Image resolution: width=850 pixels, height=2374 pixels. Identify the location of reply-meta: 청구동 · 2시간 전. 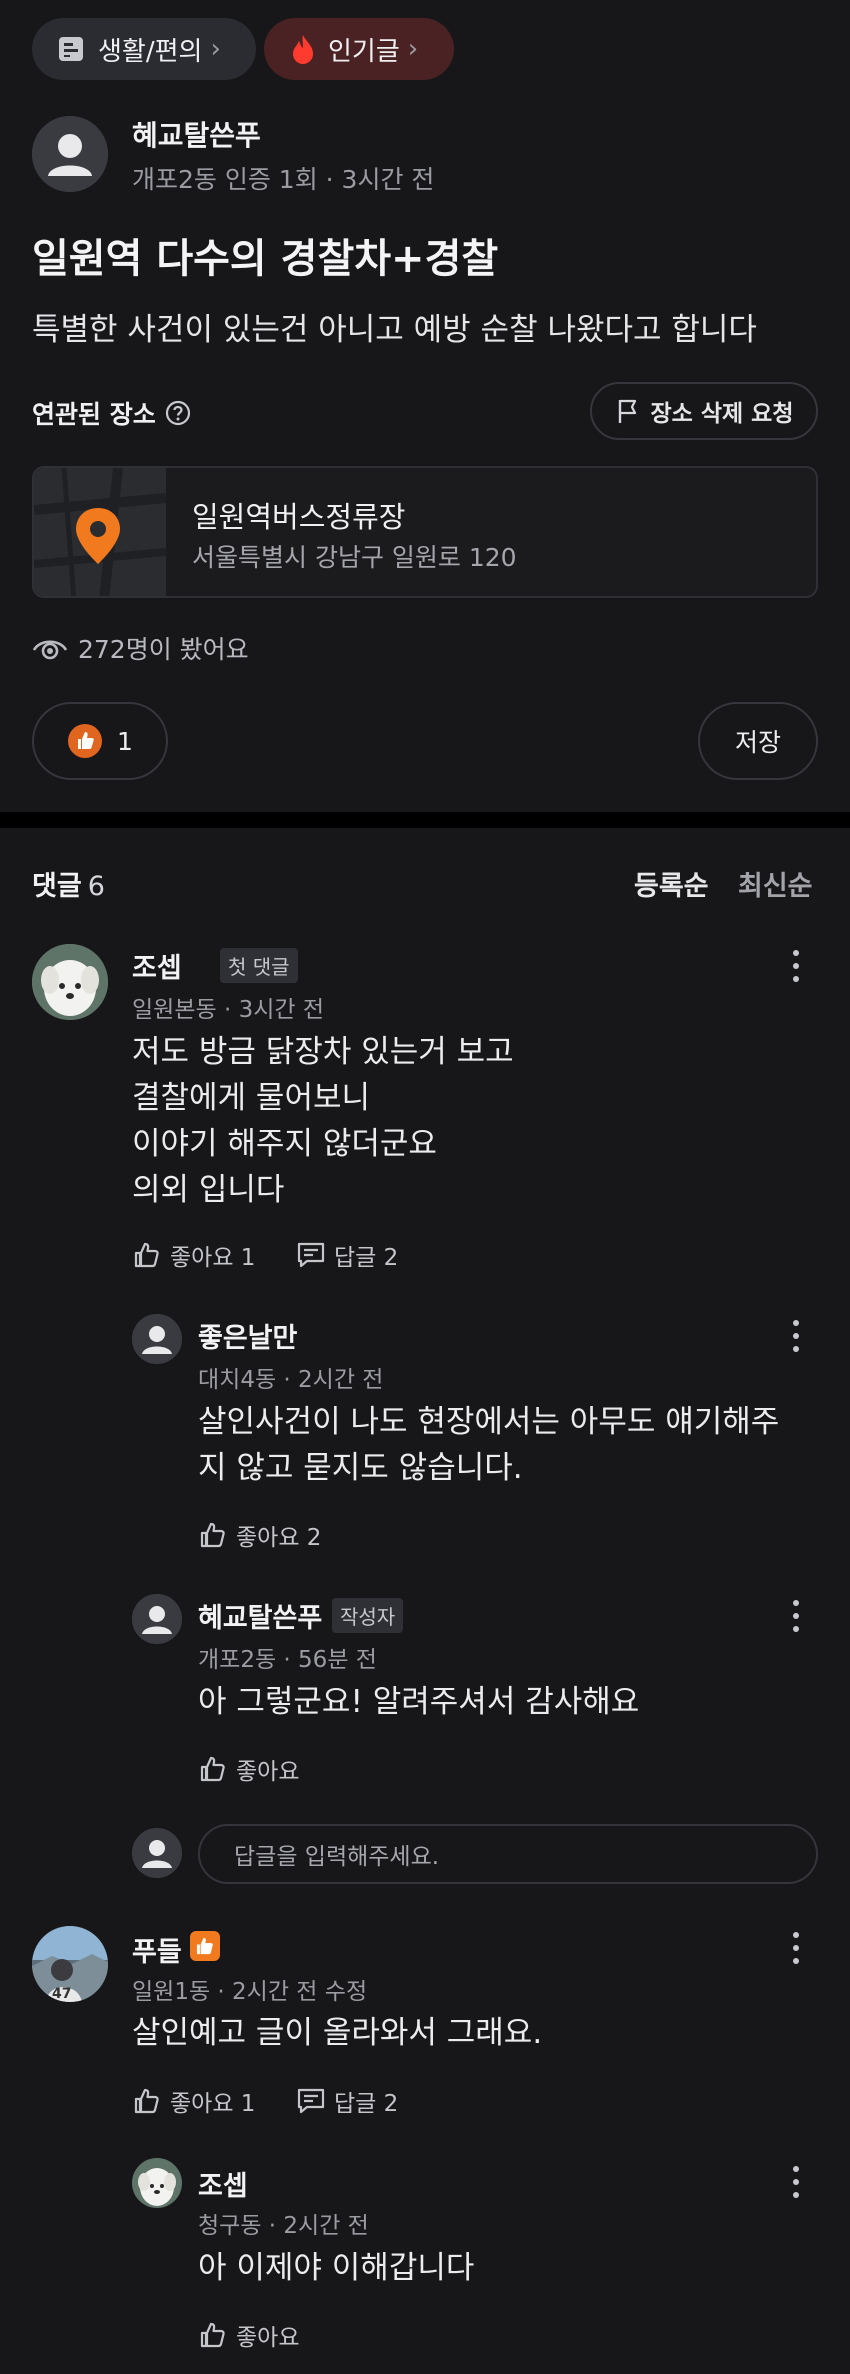
(283, 2226).